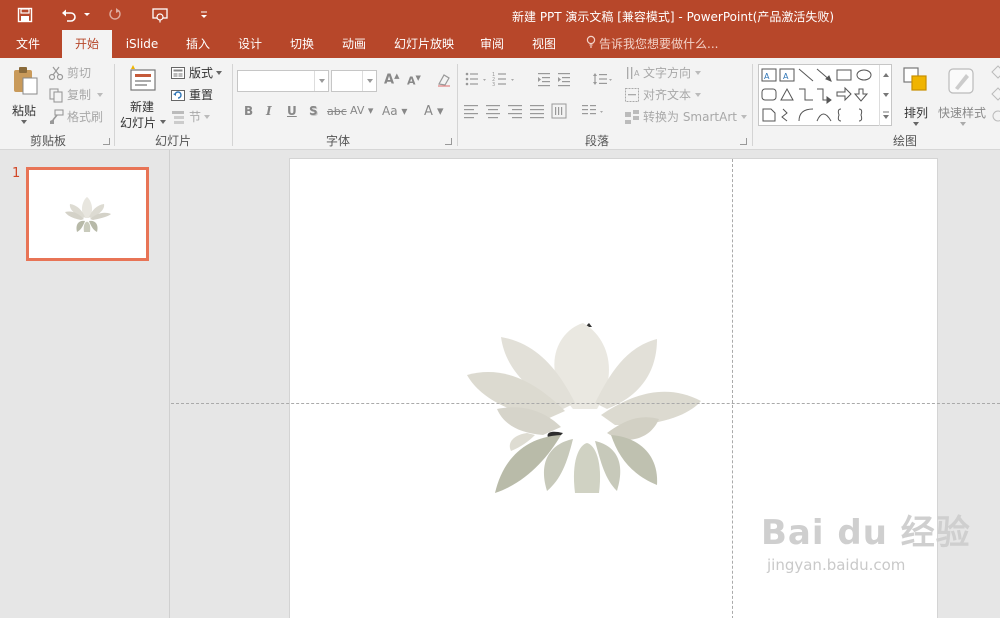 This screenshot has height=618, width=1000. Describe the element at coordinates (292, 111) in the screenshot. I see `underline-button: U` at that location.